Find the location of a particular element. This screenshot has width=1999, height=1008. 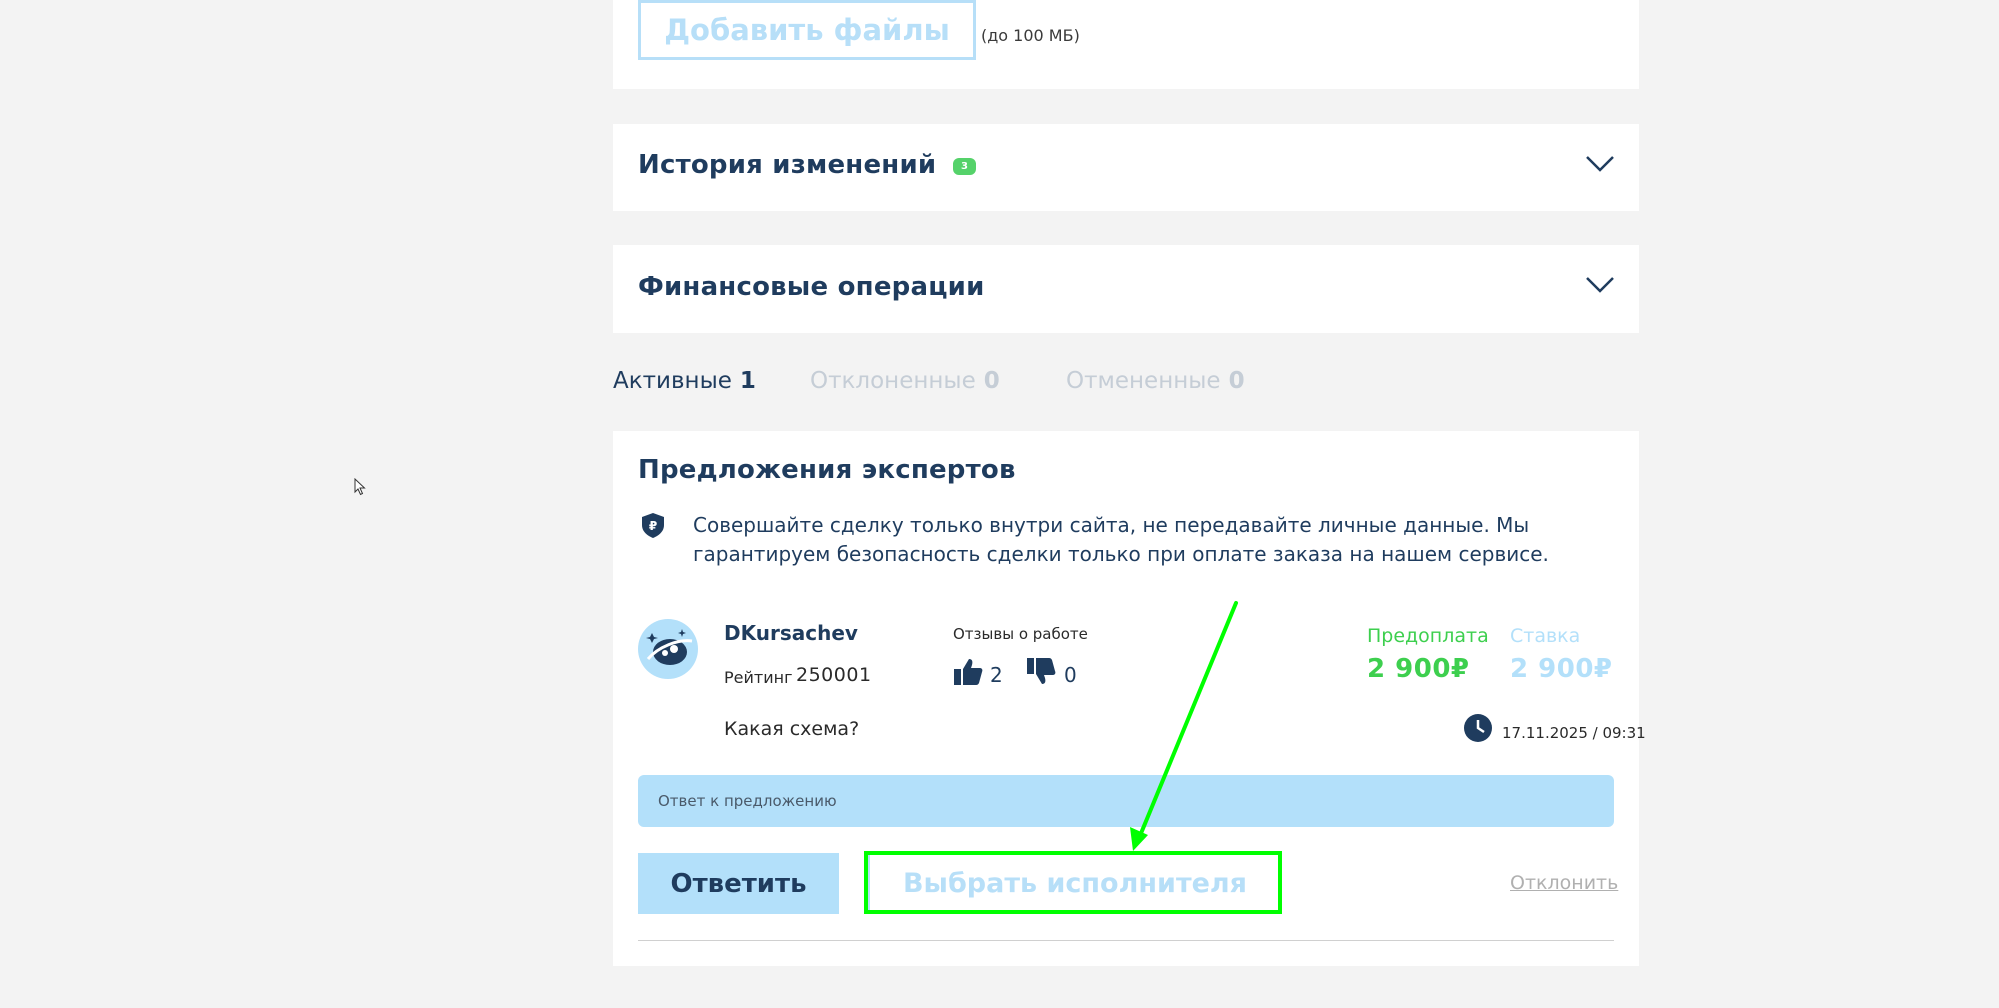

offer-message: Какая схема? is located at coordinates (792, 729).